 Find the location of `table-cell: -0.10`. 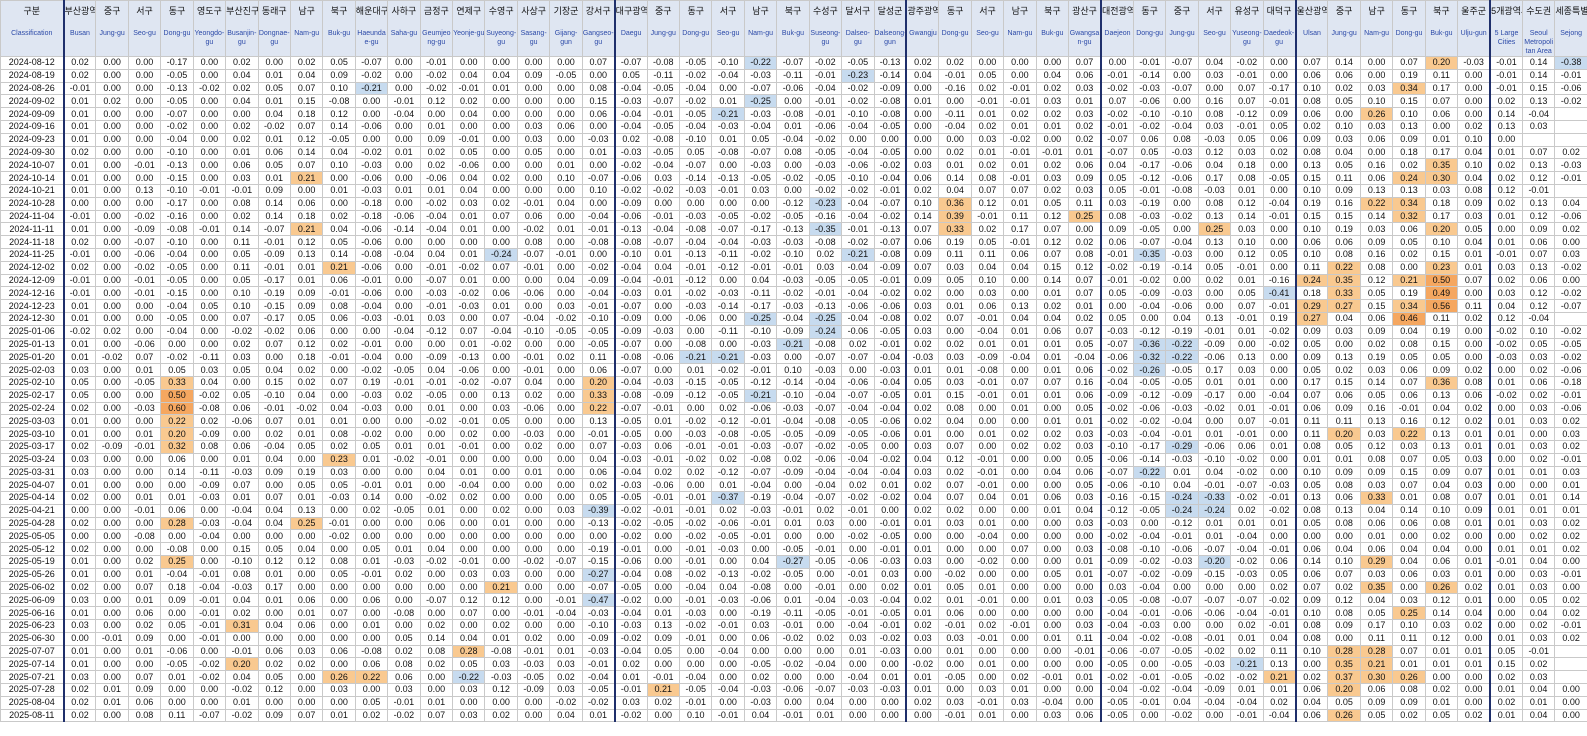

table-cell: -0.10 is located at coordinates (793, 395).